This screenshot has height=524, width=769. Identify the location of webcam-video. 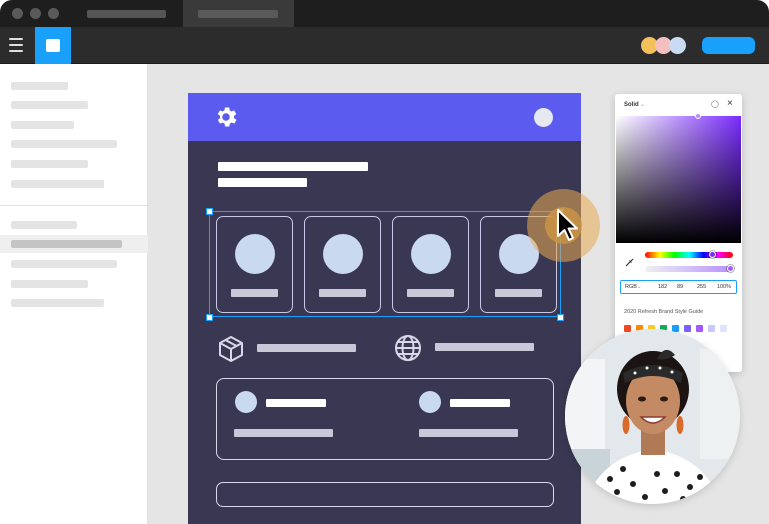
(652, 416).